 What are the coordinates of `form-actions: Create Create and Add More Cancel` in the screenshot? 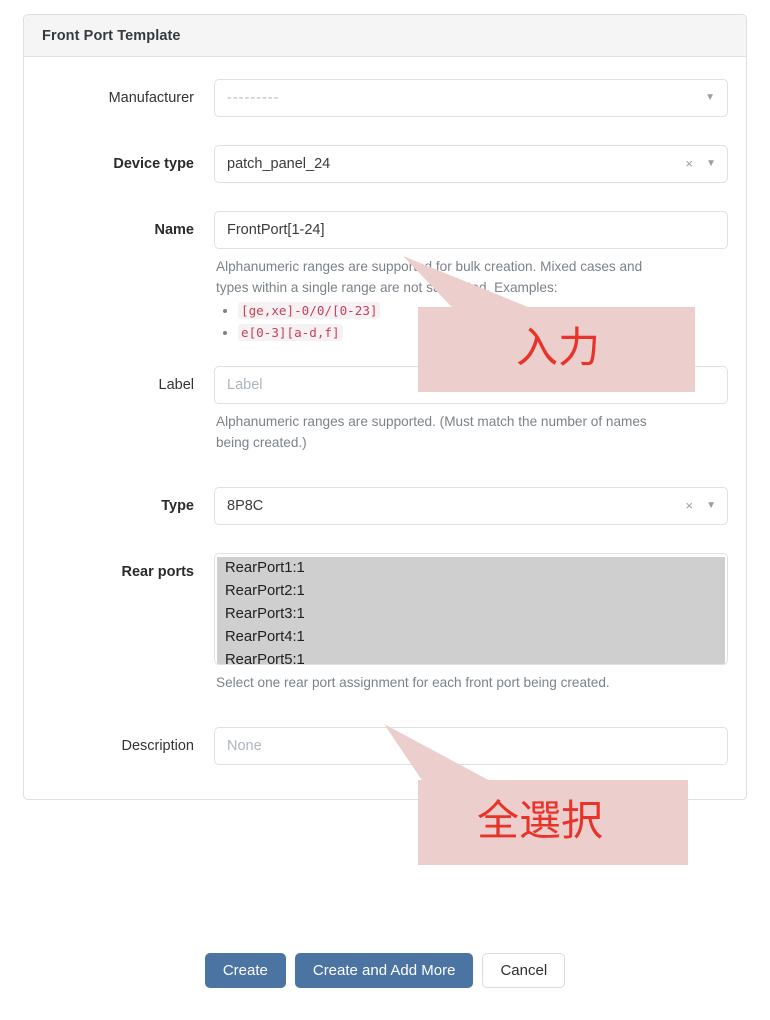 It's located at (385, 970).